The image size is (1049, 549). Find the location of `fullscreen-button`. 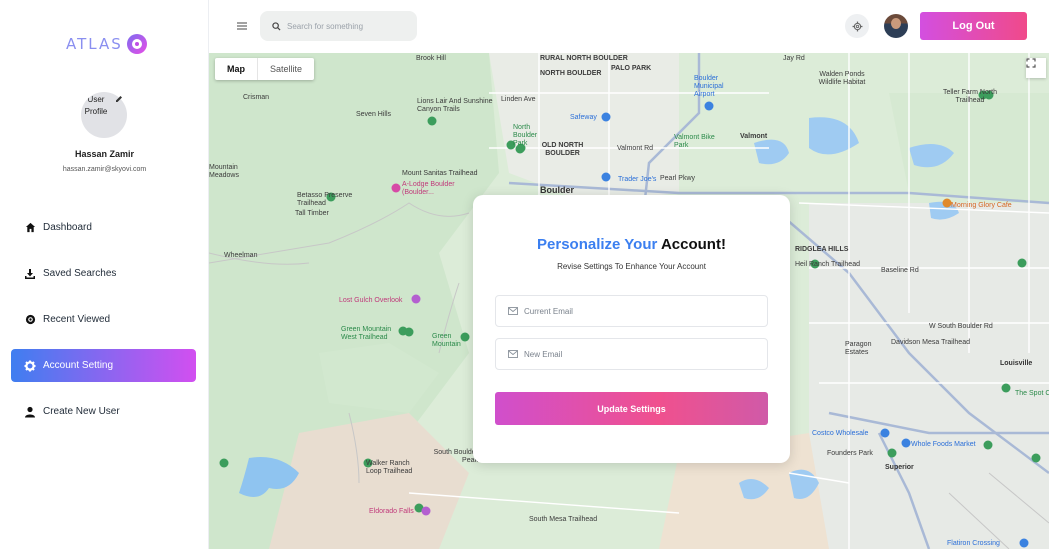

fullscreen-button is located at coordinates (1036, 68).